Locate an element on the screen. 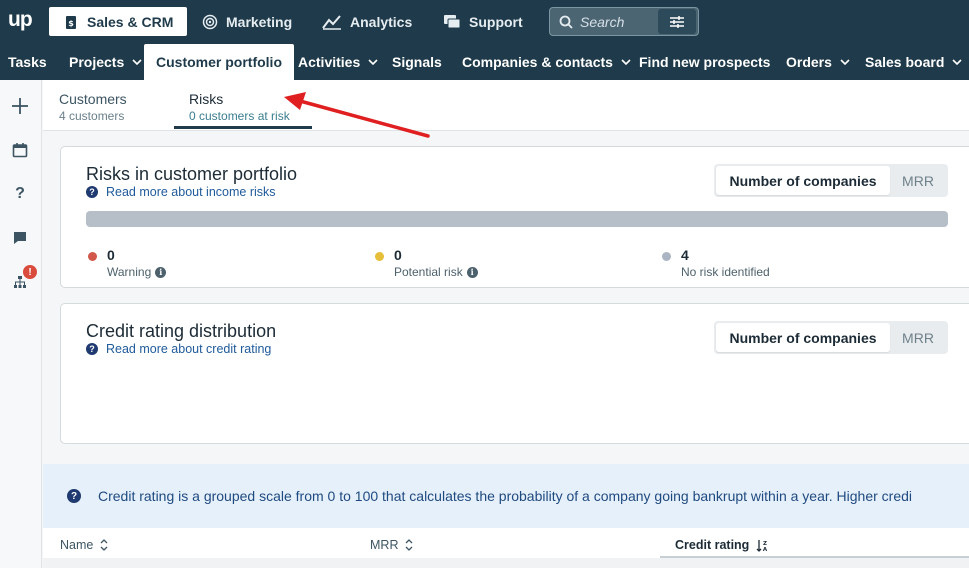 This screenshot has height=568, width=969. sliders-icon is located at coordinates (677, 21).